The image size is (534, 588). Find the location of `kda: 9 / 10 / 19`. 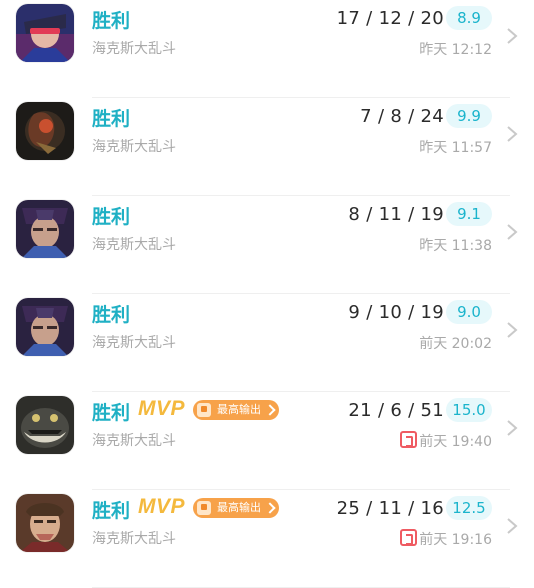

kda: 9 / 10 / 19 is located at coordinates (396, 312).